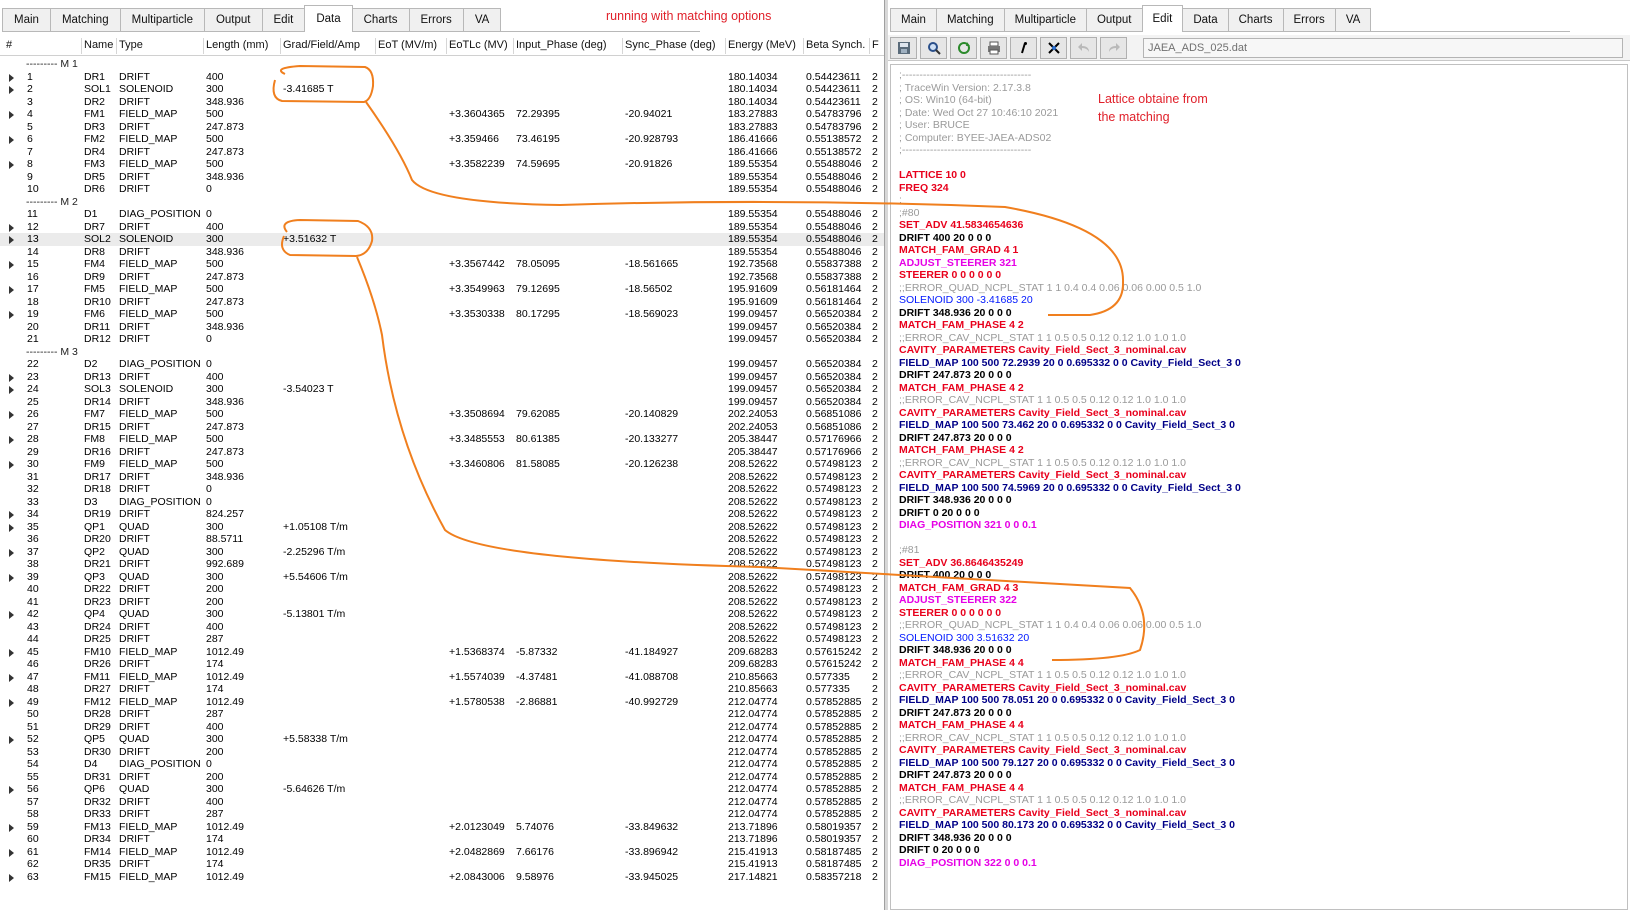  What do you see at coordinates (442, 364) in the screenshot?
I see `table-row: 22 D2 DIAG_POSITION 0 199.09457 0.56520384 2` at bounding box center [442, 364].